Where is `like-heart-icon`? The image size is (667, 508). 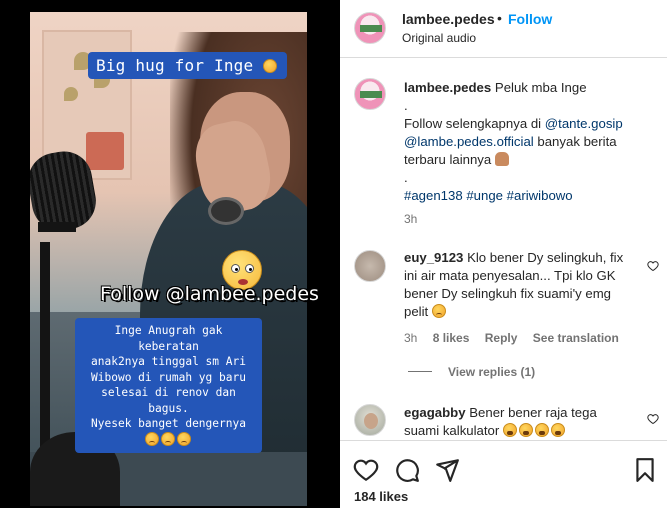
like-heart-icon is located at coordinates (366, 470).